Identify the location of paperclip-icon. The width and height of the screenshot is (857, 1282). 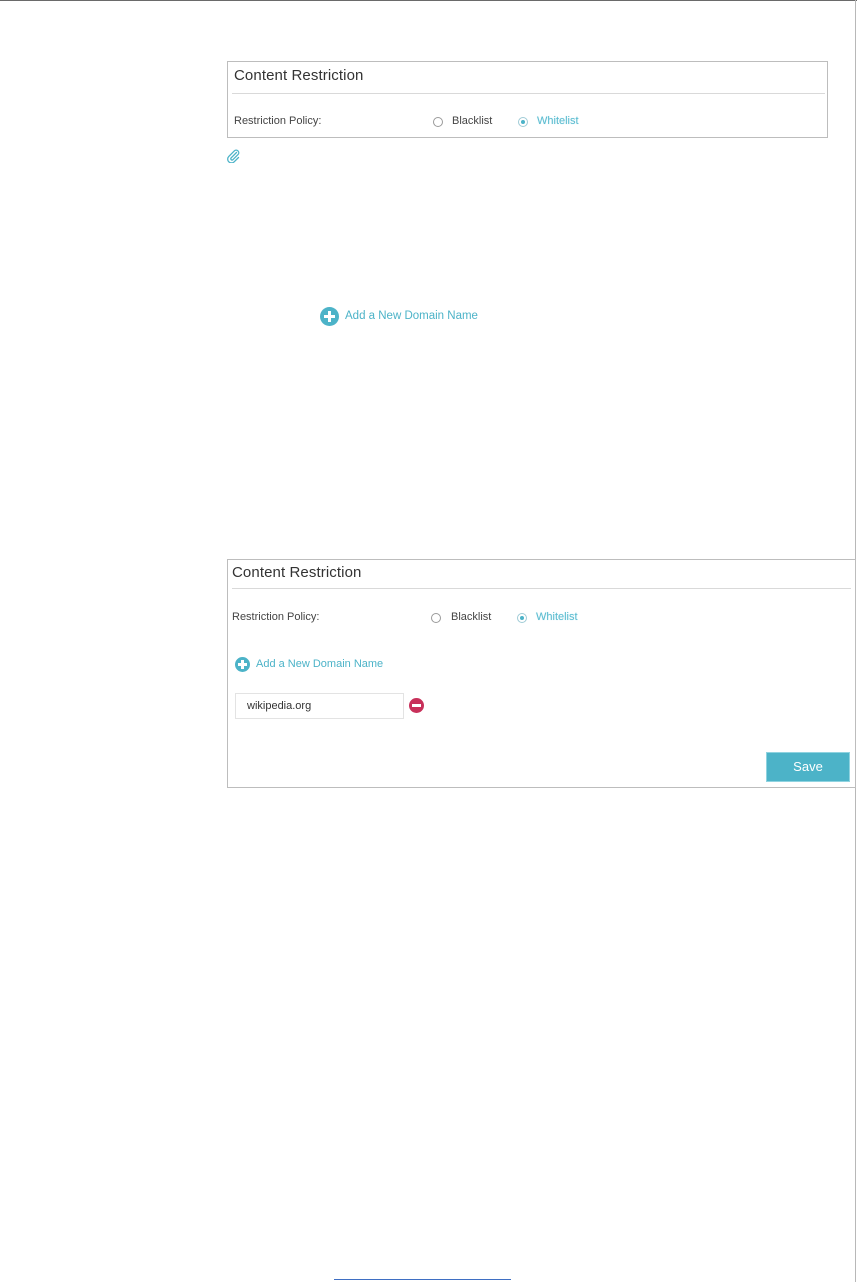
(233, 156).